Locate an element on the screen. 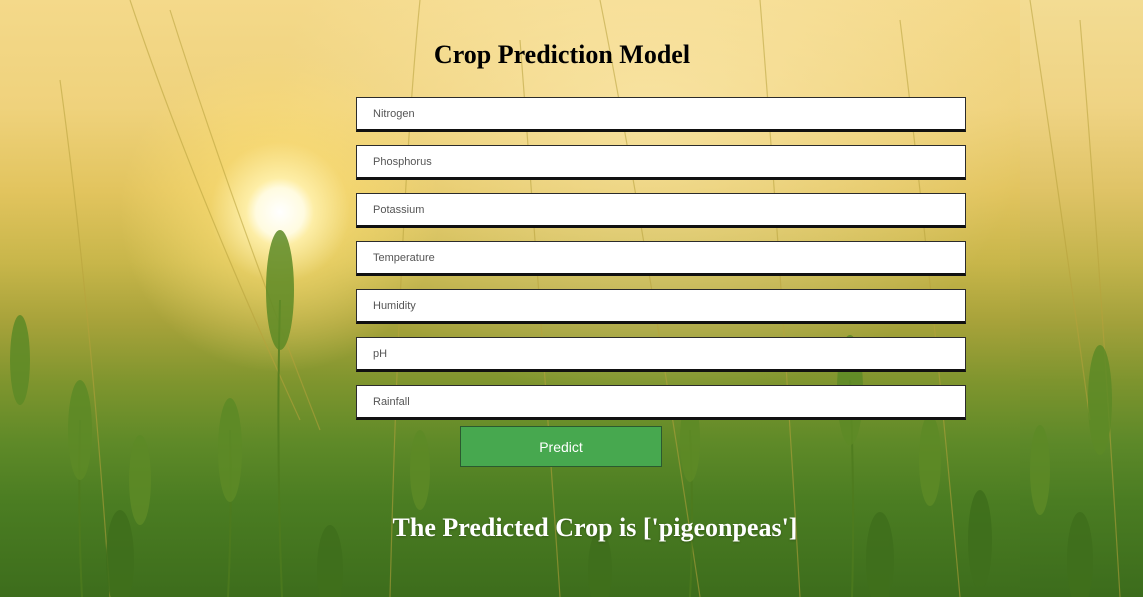 Image resolution: width=1143 pixels, height=597 pixels. prediction-result: The Predicted Crop is ['pigeonpeas'] is located at coordinates (595, 527).